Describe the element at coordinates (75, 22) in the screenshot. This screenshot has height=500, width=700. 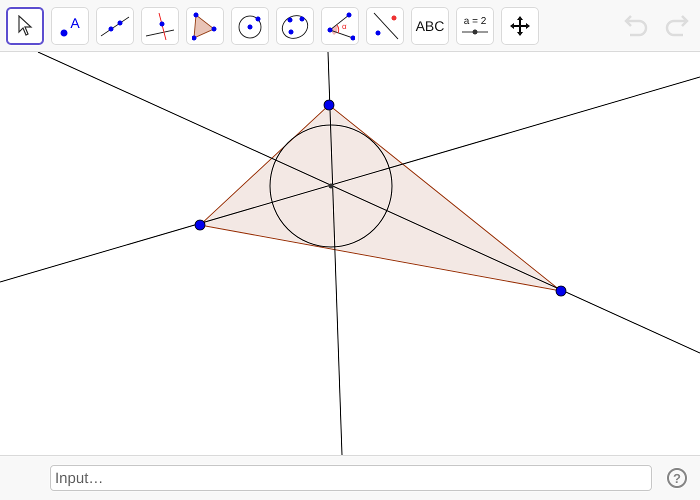
I see `point-label: A` at that location.